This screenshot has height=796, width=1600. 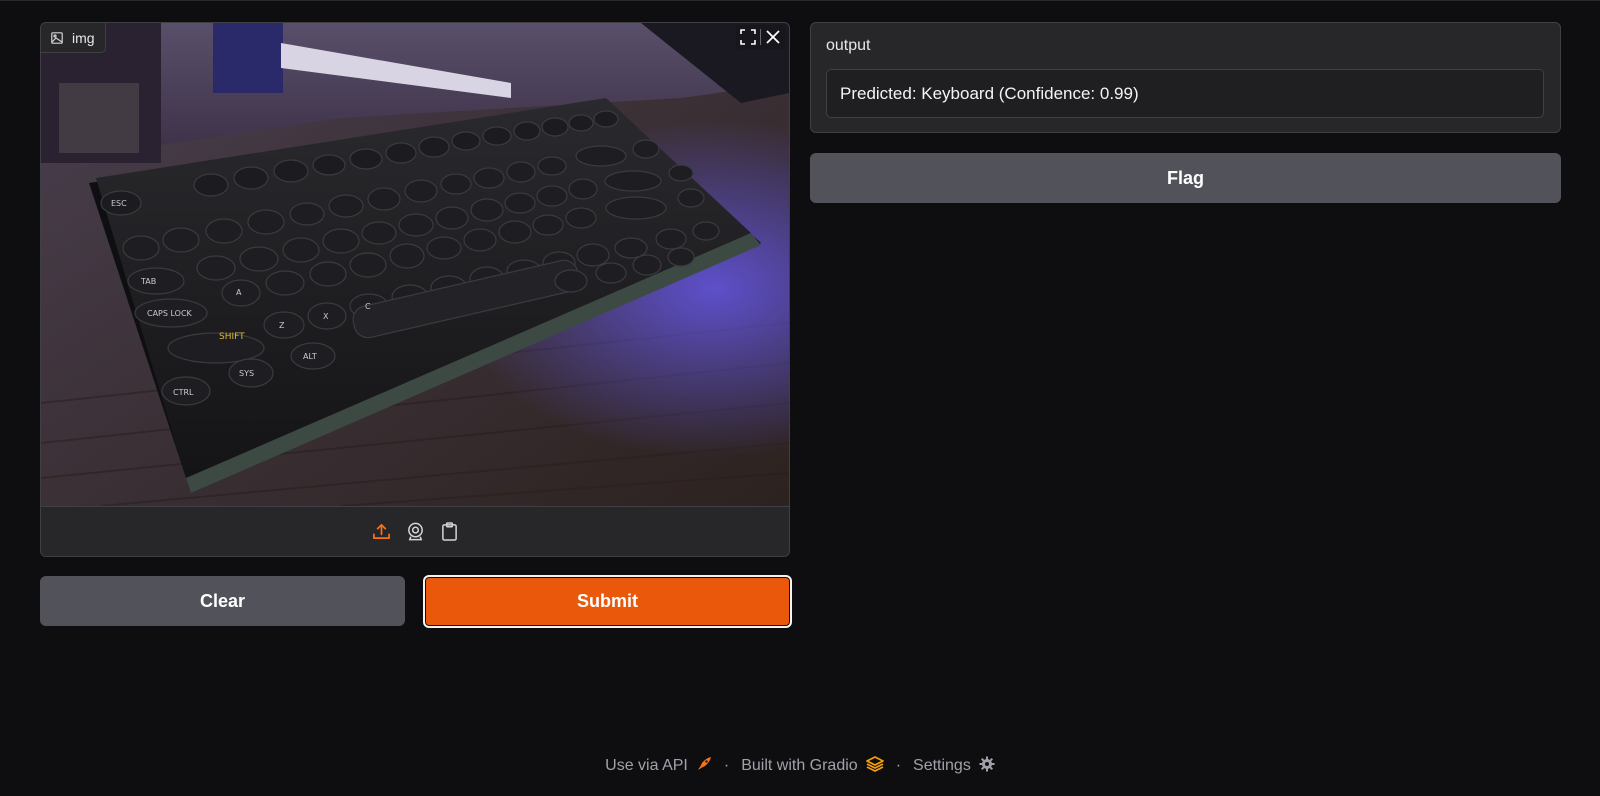 What do you see at coordinates (773, 37) in the screenshot?
I see `close-icon` at bounding box center [773, 37].